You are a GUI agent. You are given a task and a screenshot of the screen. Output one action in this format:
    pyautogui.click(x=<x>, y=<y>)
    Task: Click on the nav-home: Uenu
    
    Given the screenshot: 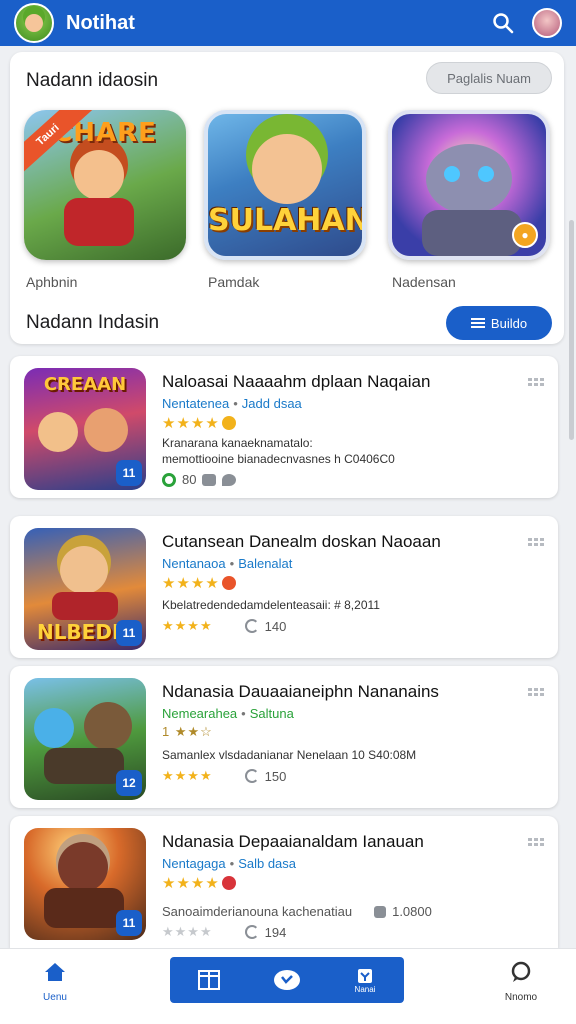 What is the action you would take?
    pyautogui.click(x=55, y=982)
    